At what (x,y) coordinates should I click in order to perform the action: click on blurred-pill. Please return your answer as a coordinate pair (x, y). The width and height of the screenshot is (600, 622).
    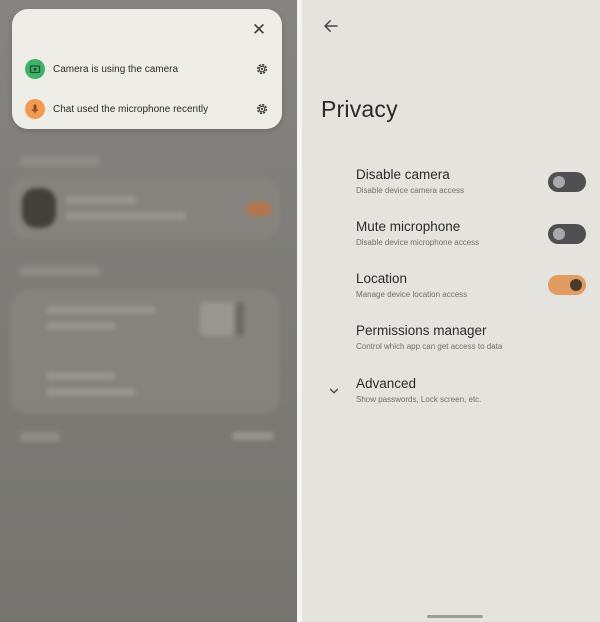
    Looking at the image, I should click on (259, 209).